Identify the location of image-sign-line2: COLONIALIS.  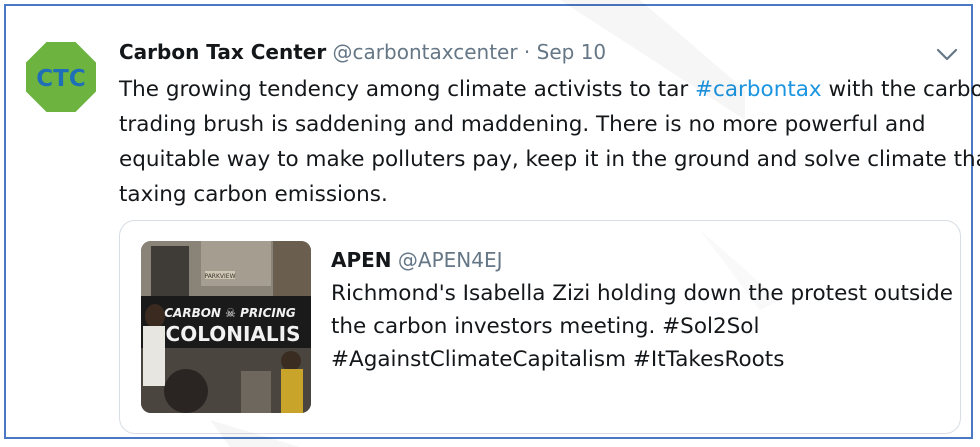
(233, 334).